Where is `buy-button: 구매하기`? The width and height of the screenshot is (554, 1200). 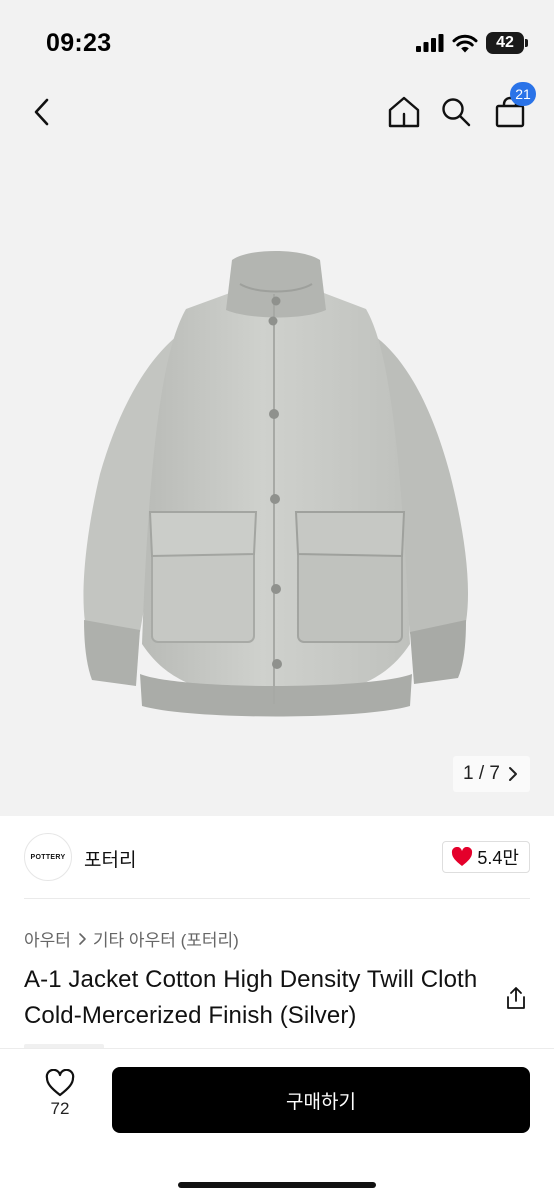 buy-button: 구매하기 is located at coordinates (321, 1100).